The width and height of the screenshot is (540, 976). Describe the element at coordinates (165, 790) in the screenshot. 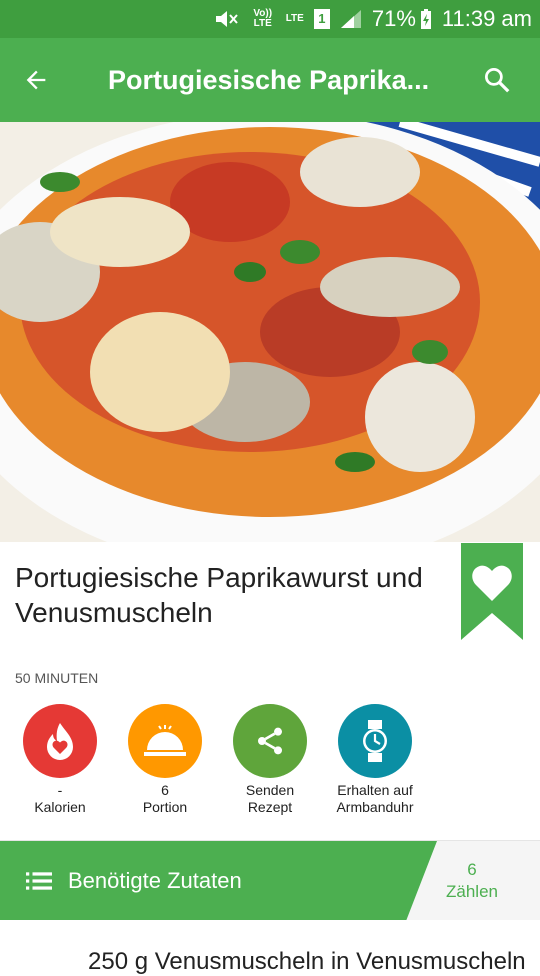

I see `portion-value: 6` at that location.